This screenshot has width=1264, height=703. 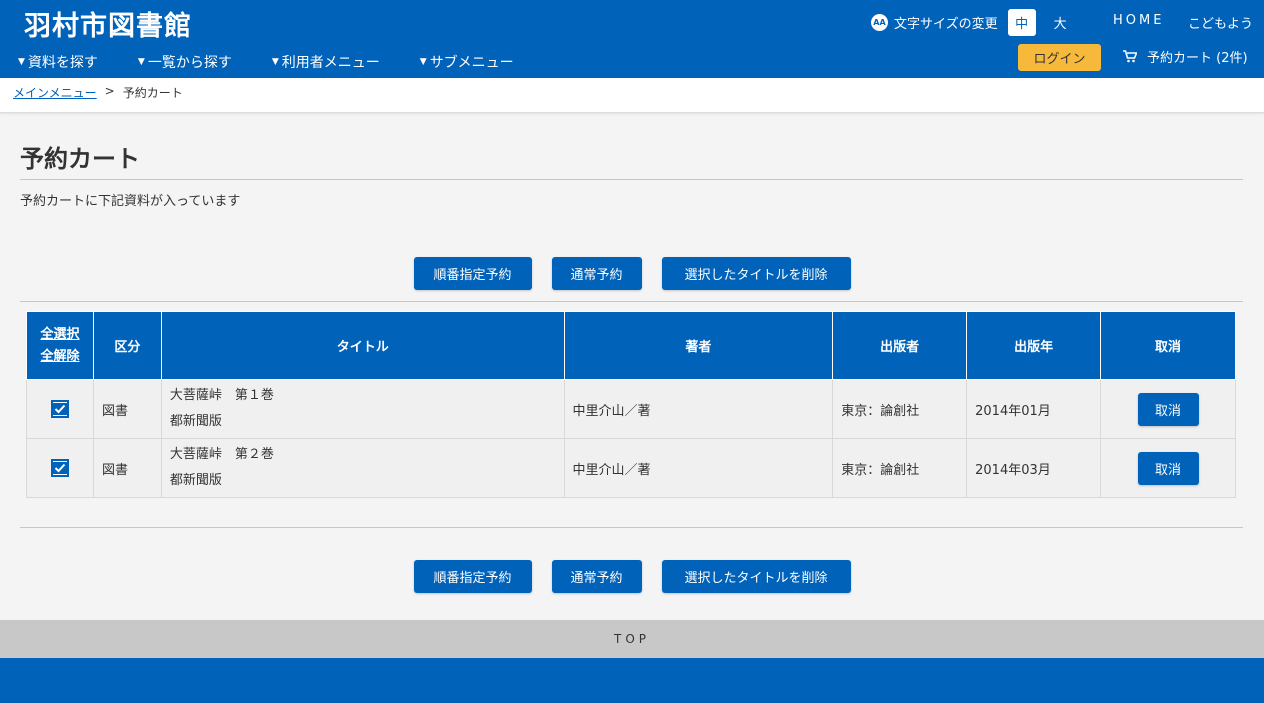 I want to click on title-divider, so click(x=631, y=179).